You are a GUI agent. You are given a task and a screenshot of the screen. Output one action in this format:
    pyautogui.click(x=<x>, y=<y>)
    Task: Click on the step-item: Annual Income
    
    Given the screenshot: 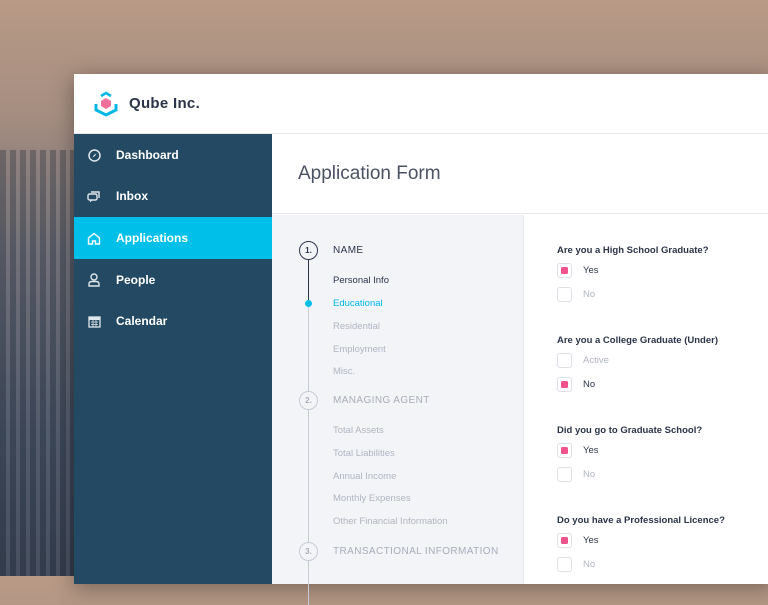 What is the action you would take?
    pyautogui.click(x=364, y=476)
    